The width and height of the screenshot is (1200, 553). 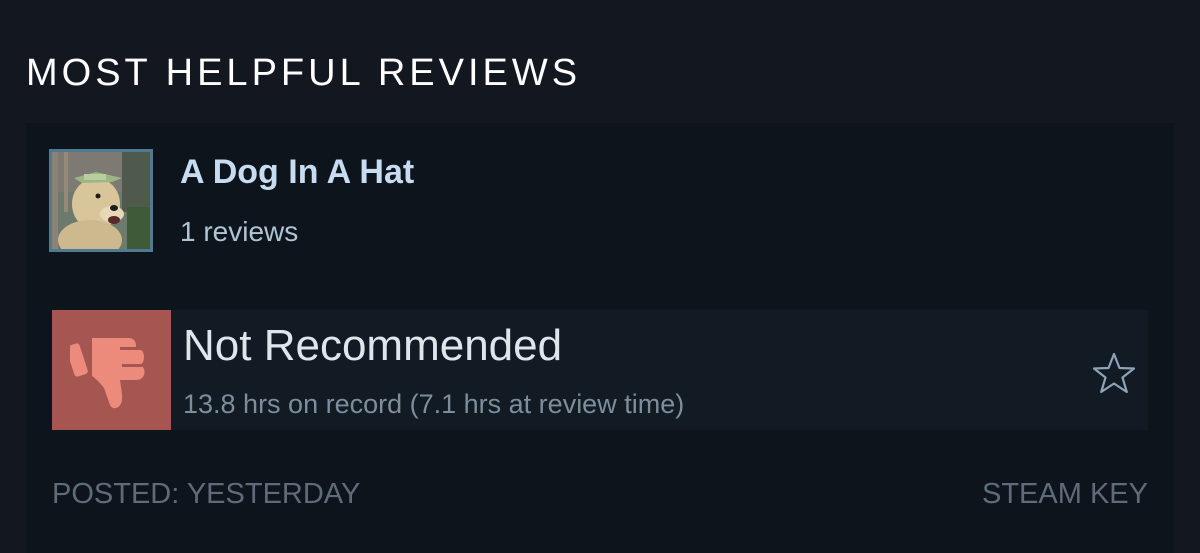 I want to click on author-name: A Dog In A Hat, so click(x=297, y=172).